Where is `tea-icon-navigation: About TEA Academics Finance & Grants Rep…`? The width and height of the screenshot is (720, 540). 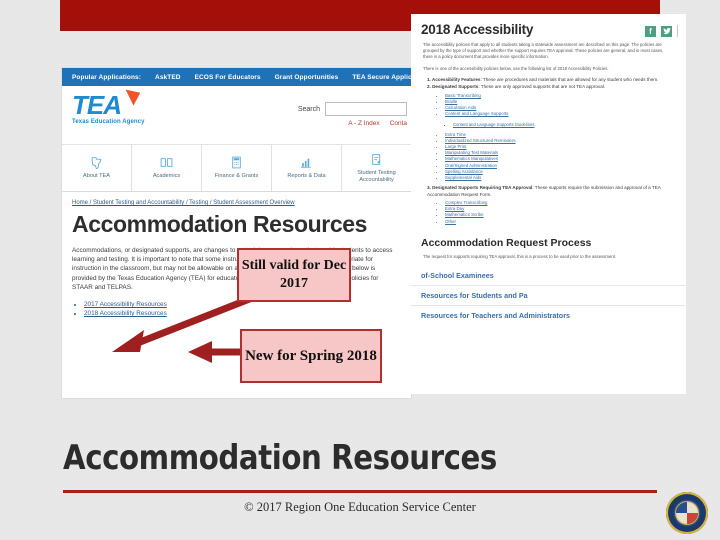 tea-icon-navigation: About TEA Academics Finance & Grants Rep… is located at coordinates (236, 168).